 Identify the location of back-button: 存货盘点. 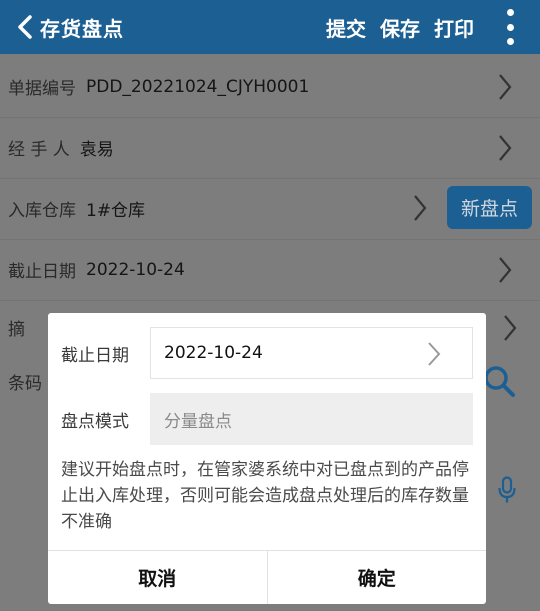
(62, 27).